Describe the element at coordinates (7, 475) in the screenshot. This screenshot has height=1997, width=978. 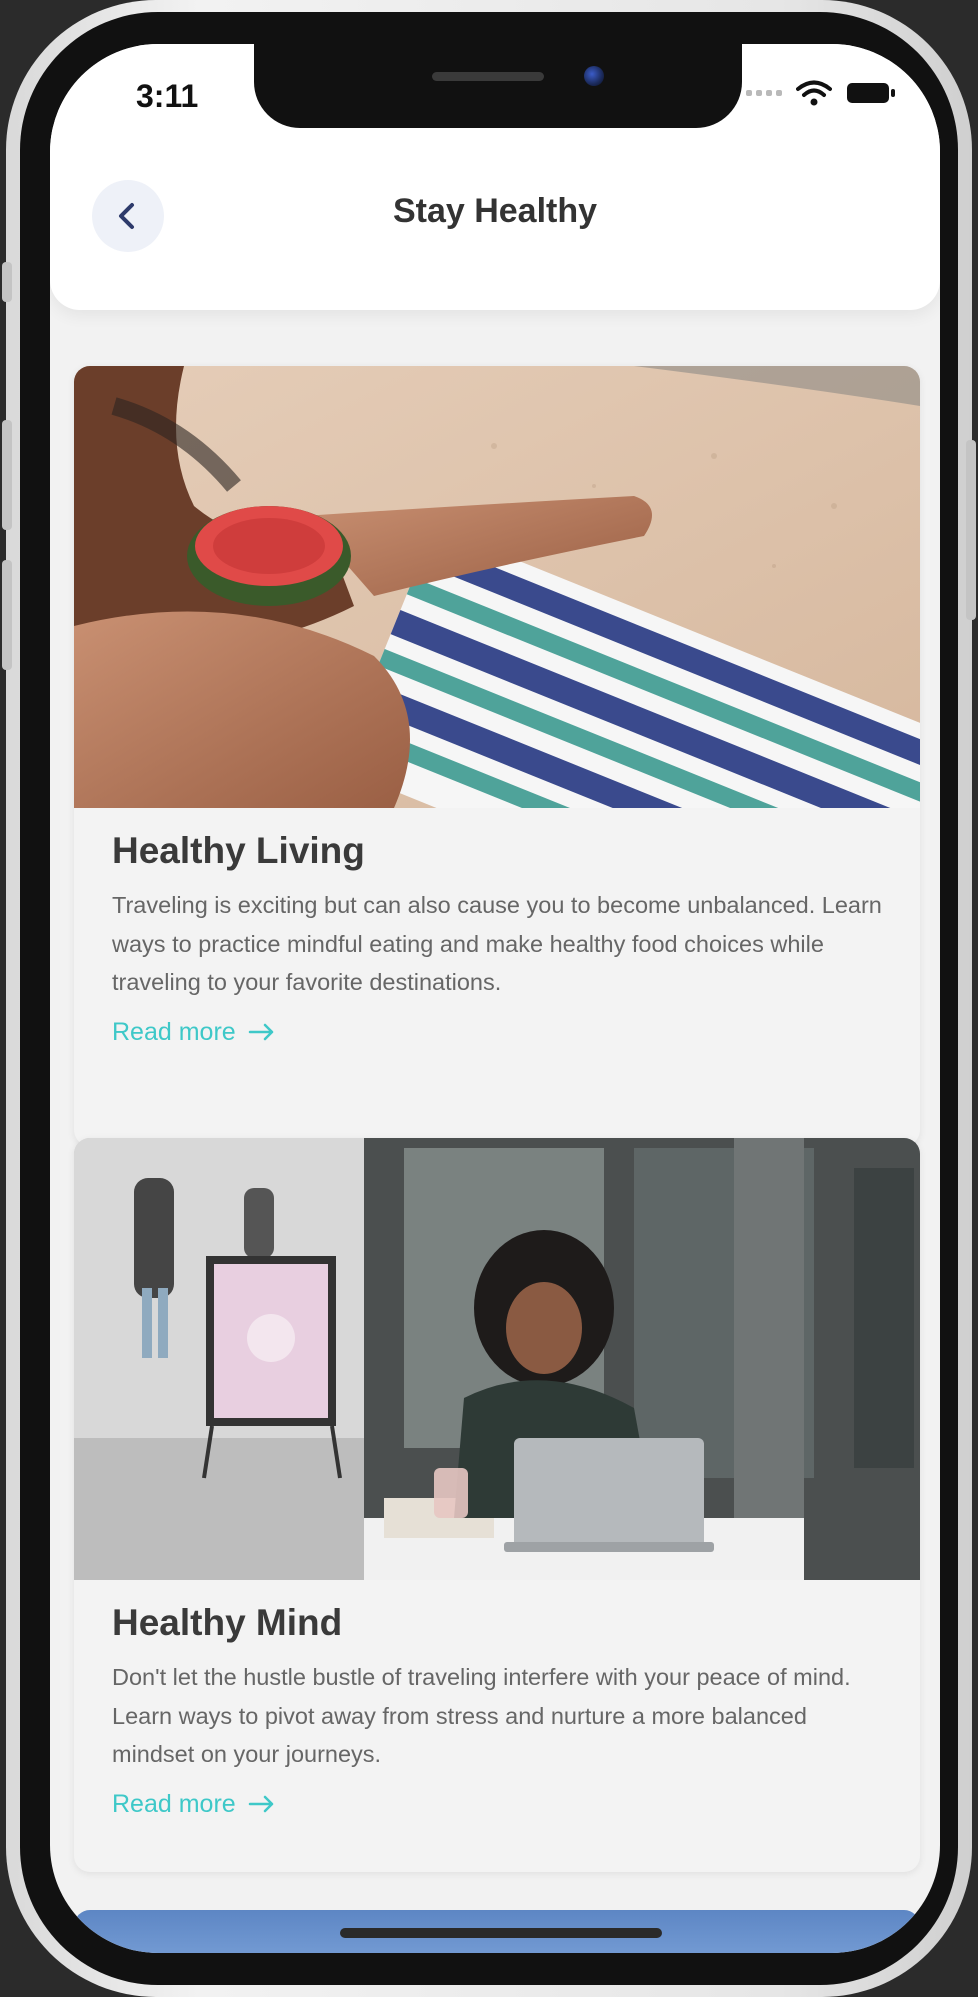
I see `volume-up-button` at that location.